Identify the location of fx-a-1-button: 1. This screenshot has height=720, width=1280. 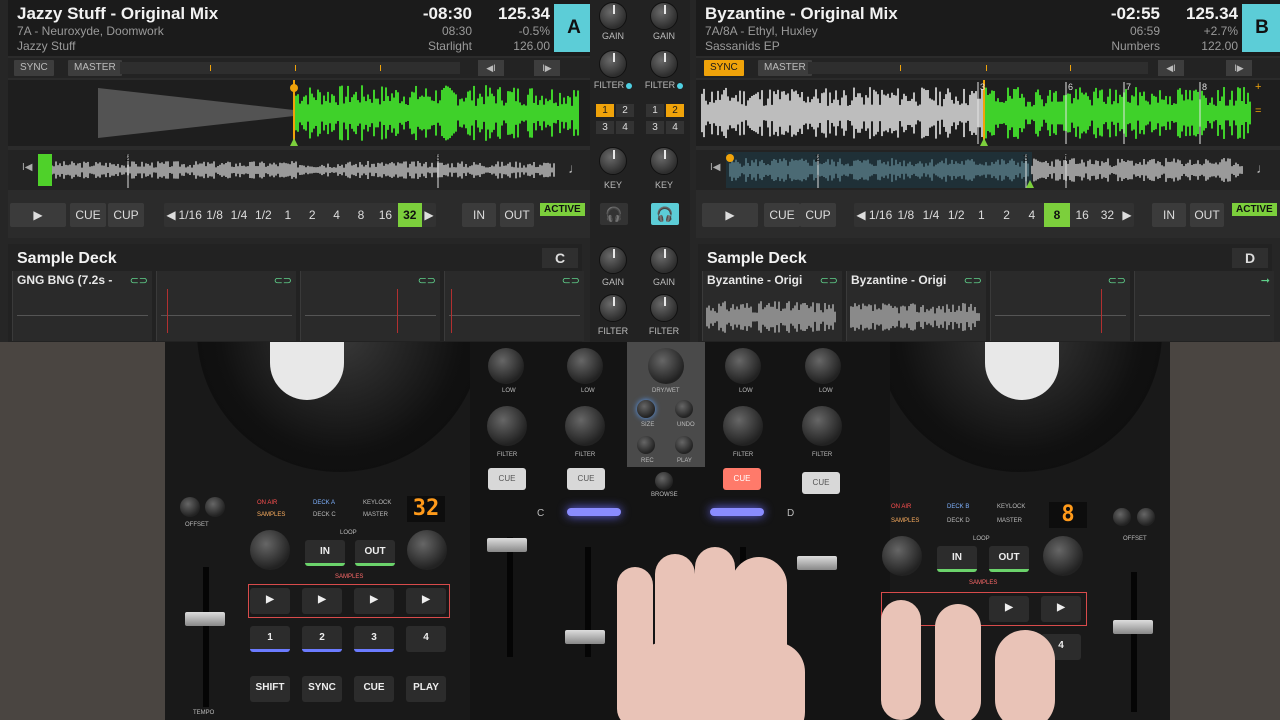
(605, 110).